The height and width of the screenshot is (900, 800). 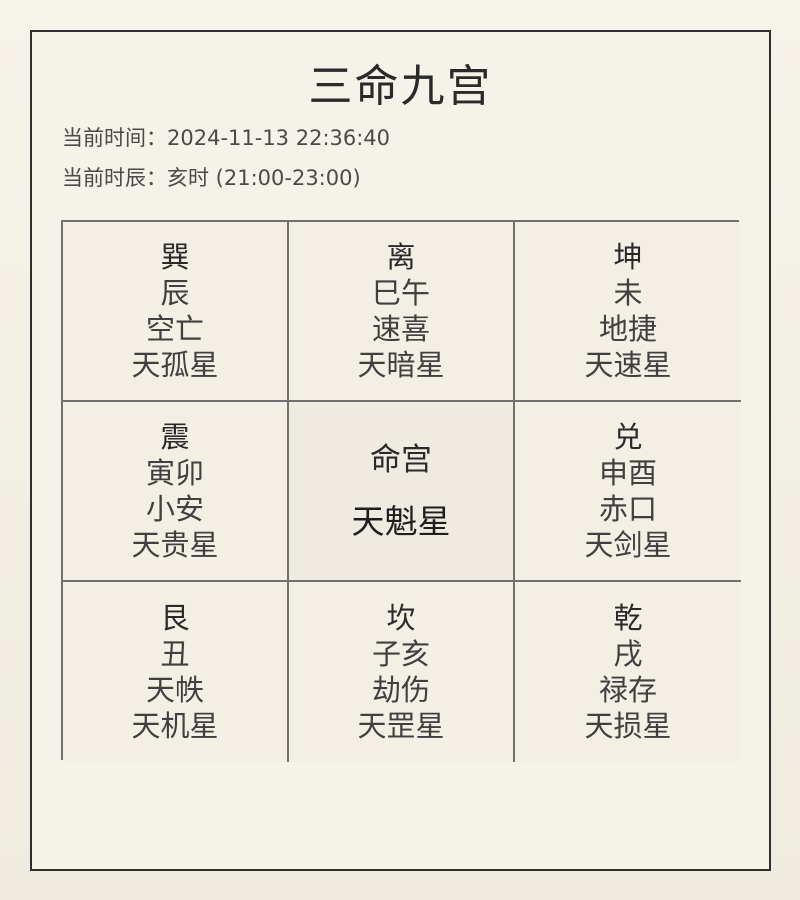 I want to click on palace-cell-dui: 兑 申酉 赤口 天剑星, so click(x=628, y=492).